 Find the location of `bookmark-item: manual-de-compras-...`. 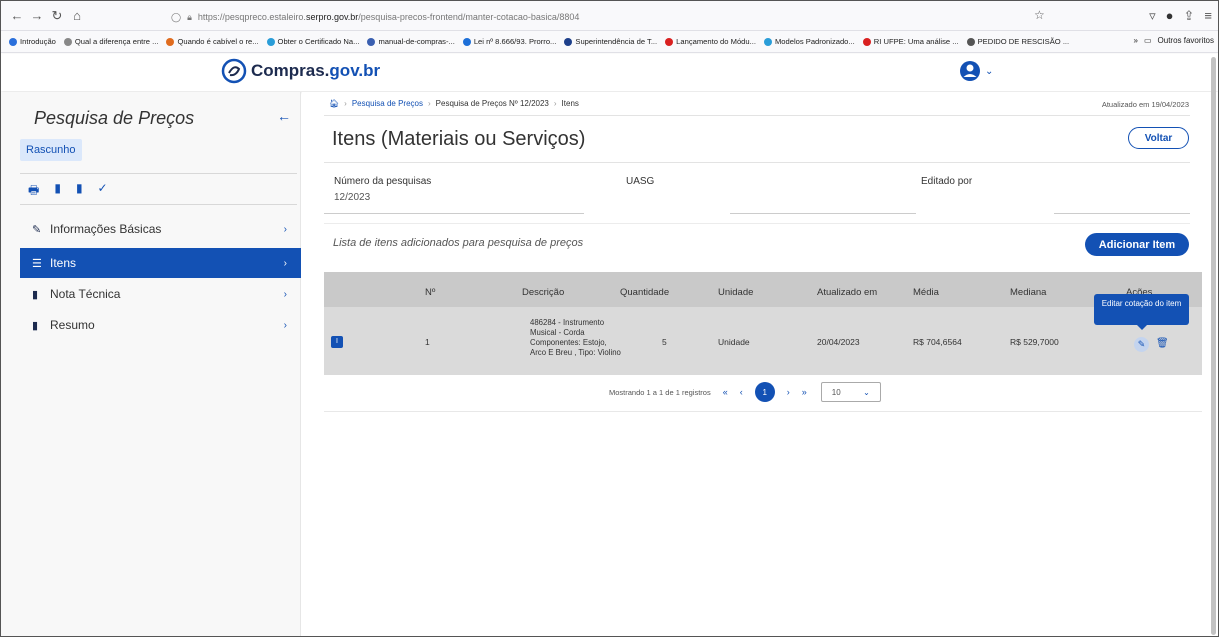

bookmark-item: manual-de-compras-... is located at coordinates (411, 41).